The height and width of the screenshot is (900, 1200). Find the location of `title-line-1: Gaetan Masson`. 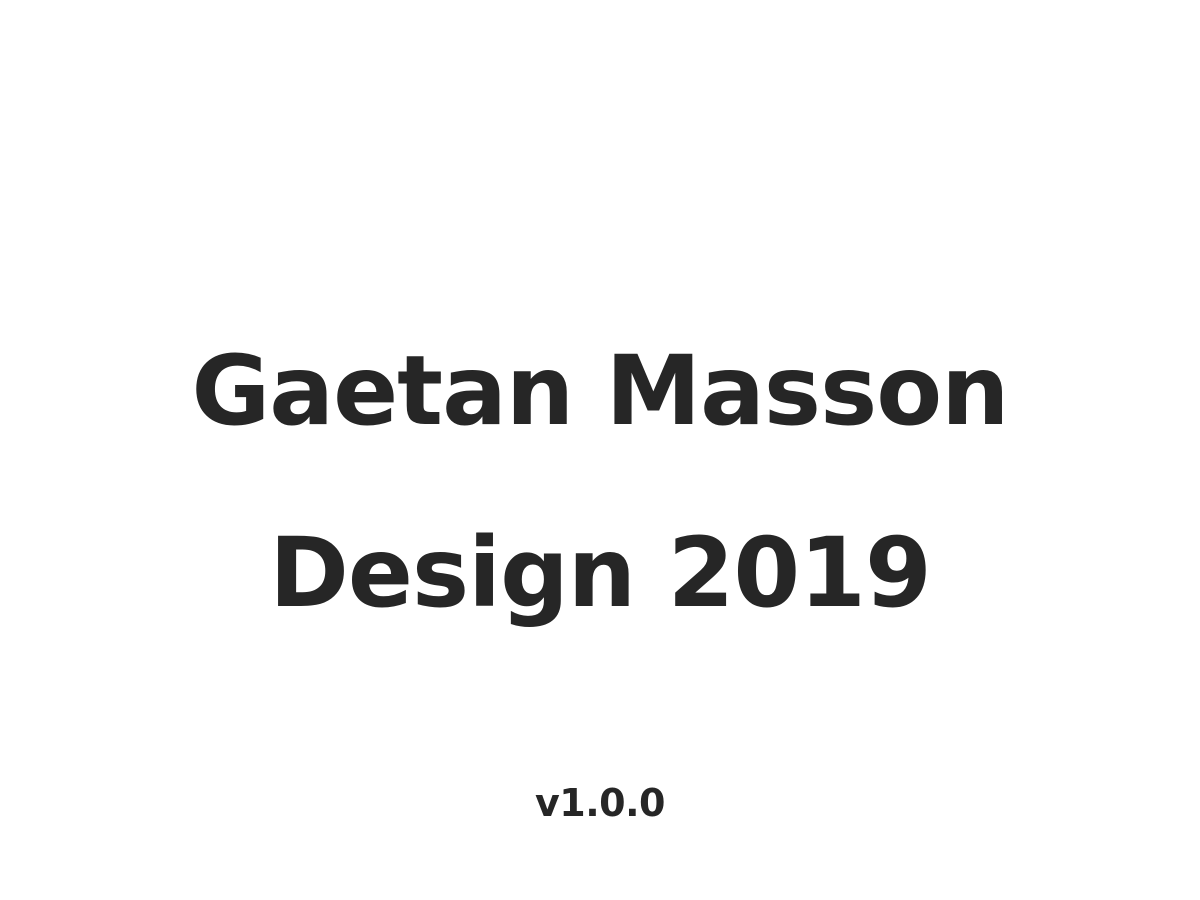

title-line-1: Gaetan Masson is located at coordinates (600, 391).